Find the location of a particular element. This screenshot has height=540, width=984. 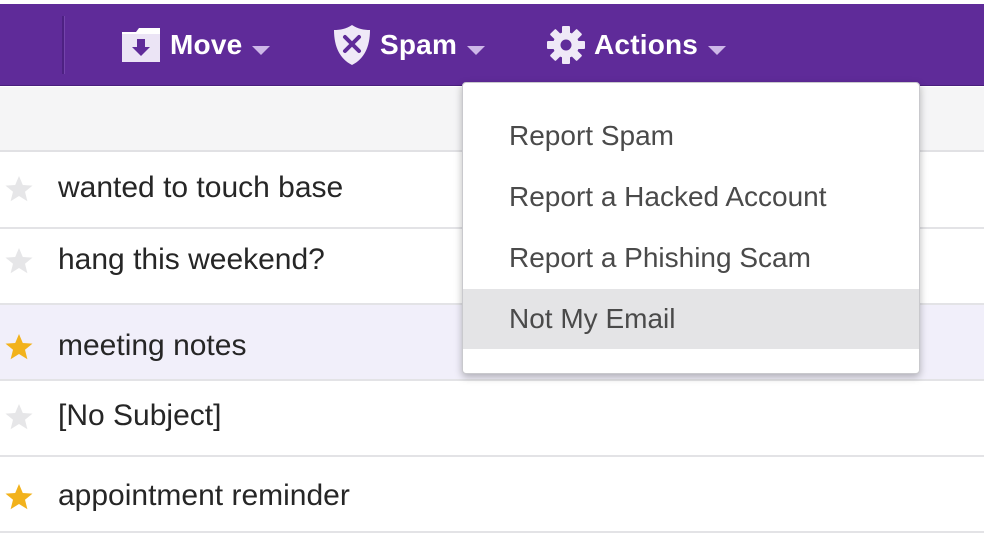

message-subject: wanted to touch base is located at coordinates (201, 187).